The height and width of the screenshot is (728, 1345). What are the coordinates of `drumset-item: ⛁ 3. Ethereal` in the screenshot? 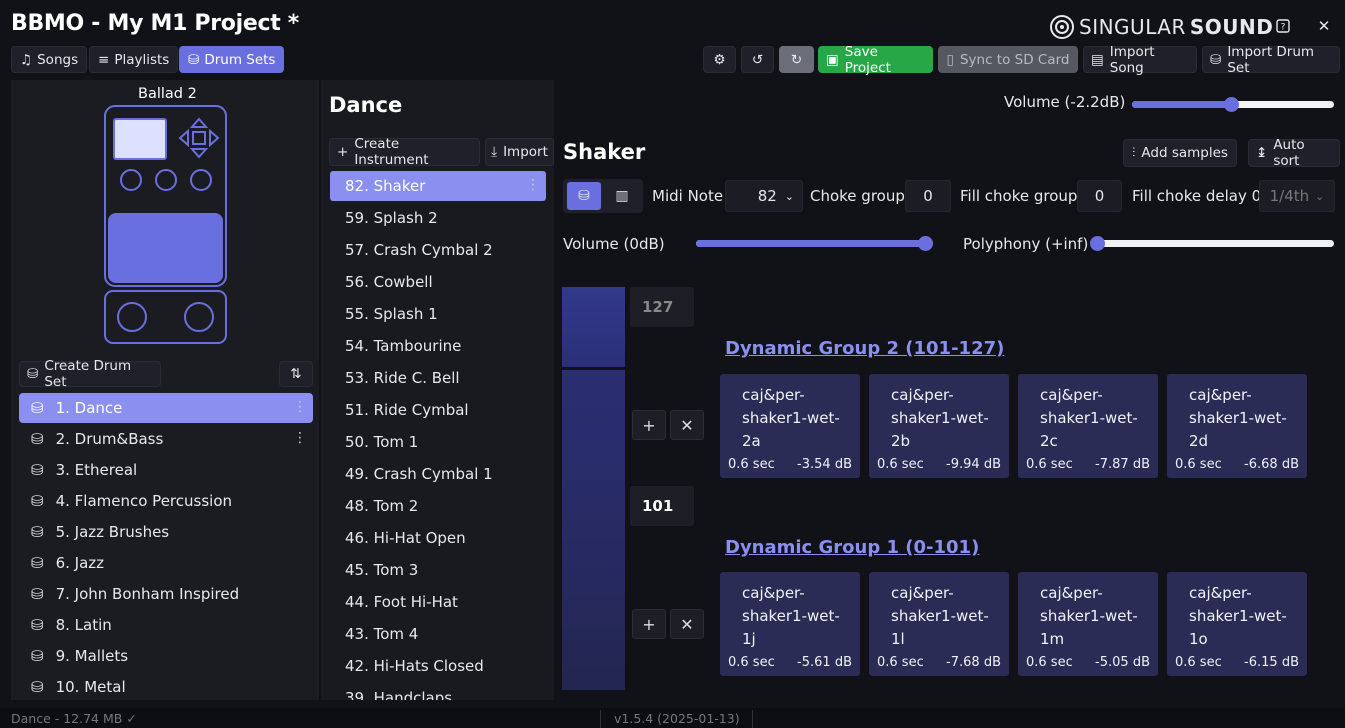 It's located at (166, 470).